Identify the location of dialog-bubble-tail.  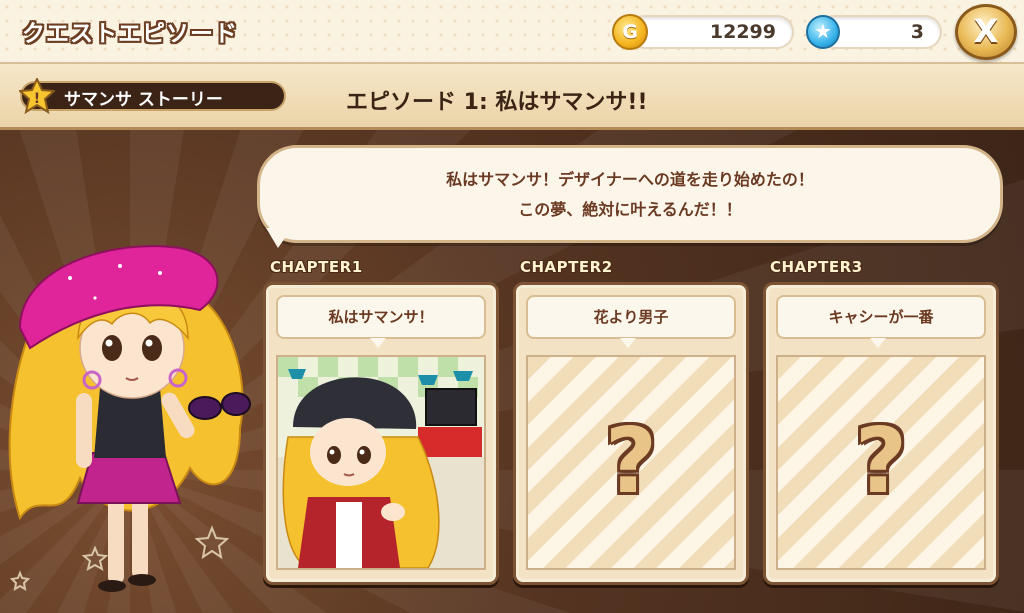
(279, 238).